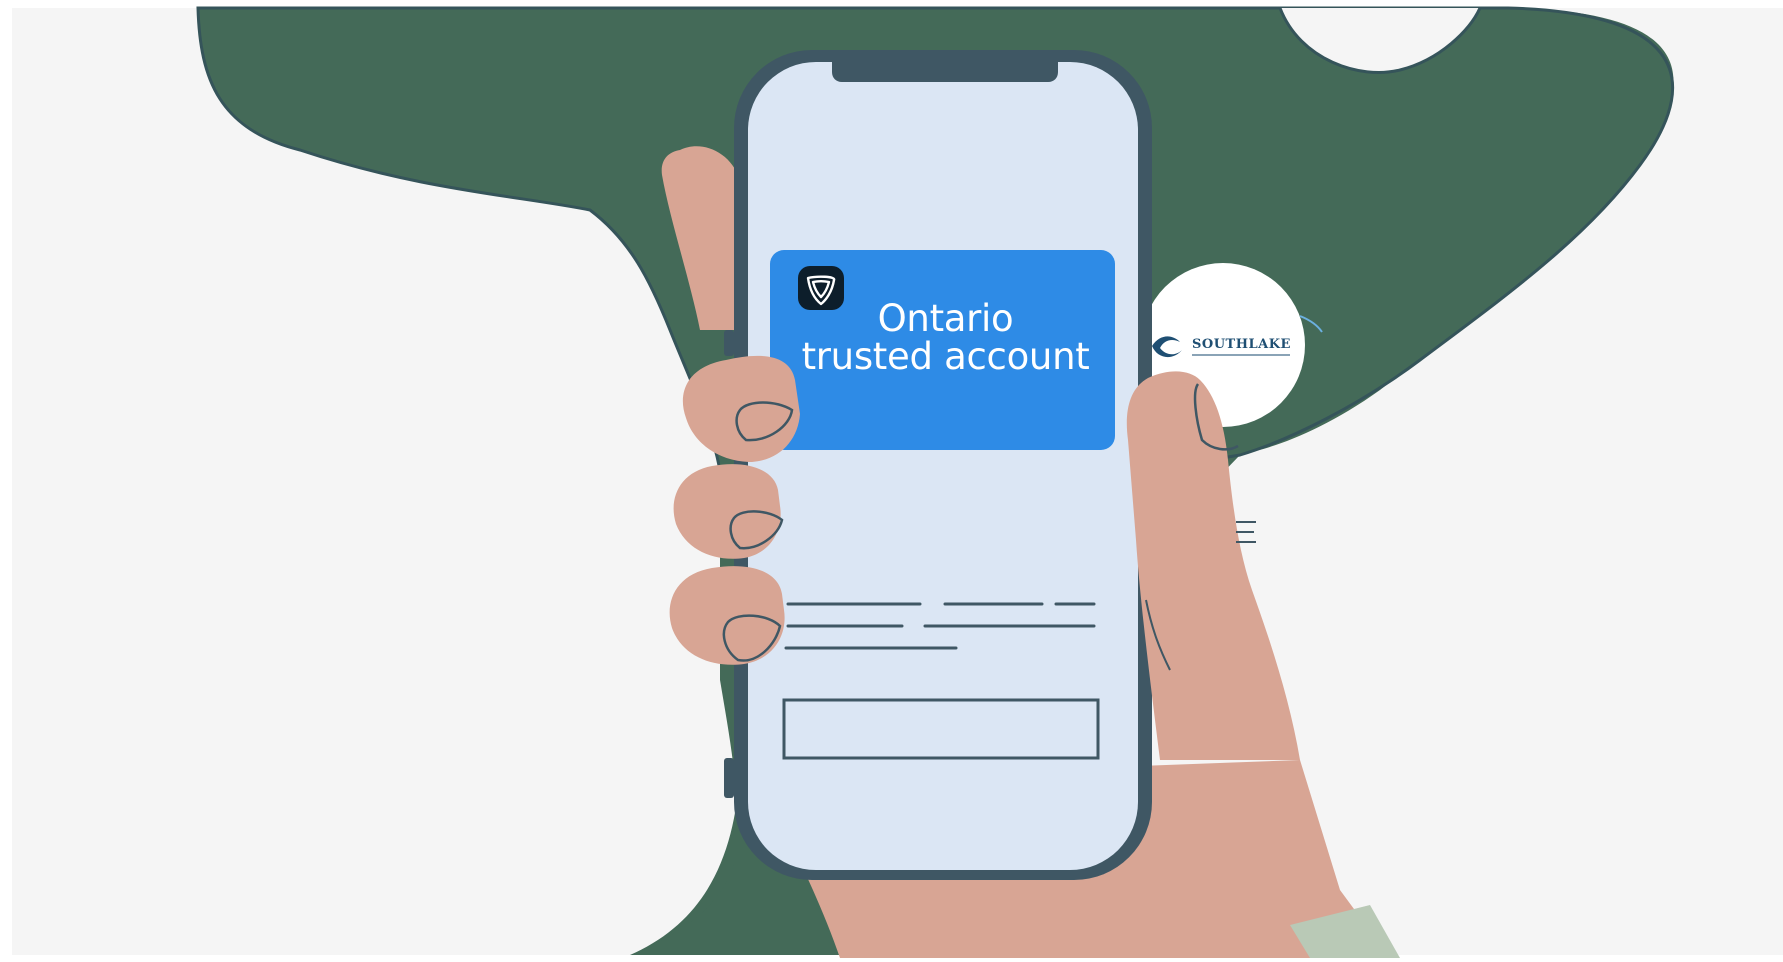 This screenshot has width=1783, height=962. What do you see at coordinates (1241, 344) in the screenshot?
I see `southlake-logo-text: SOUTHLAKE` at bounding box center [1241, 344].